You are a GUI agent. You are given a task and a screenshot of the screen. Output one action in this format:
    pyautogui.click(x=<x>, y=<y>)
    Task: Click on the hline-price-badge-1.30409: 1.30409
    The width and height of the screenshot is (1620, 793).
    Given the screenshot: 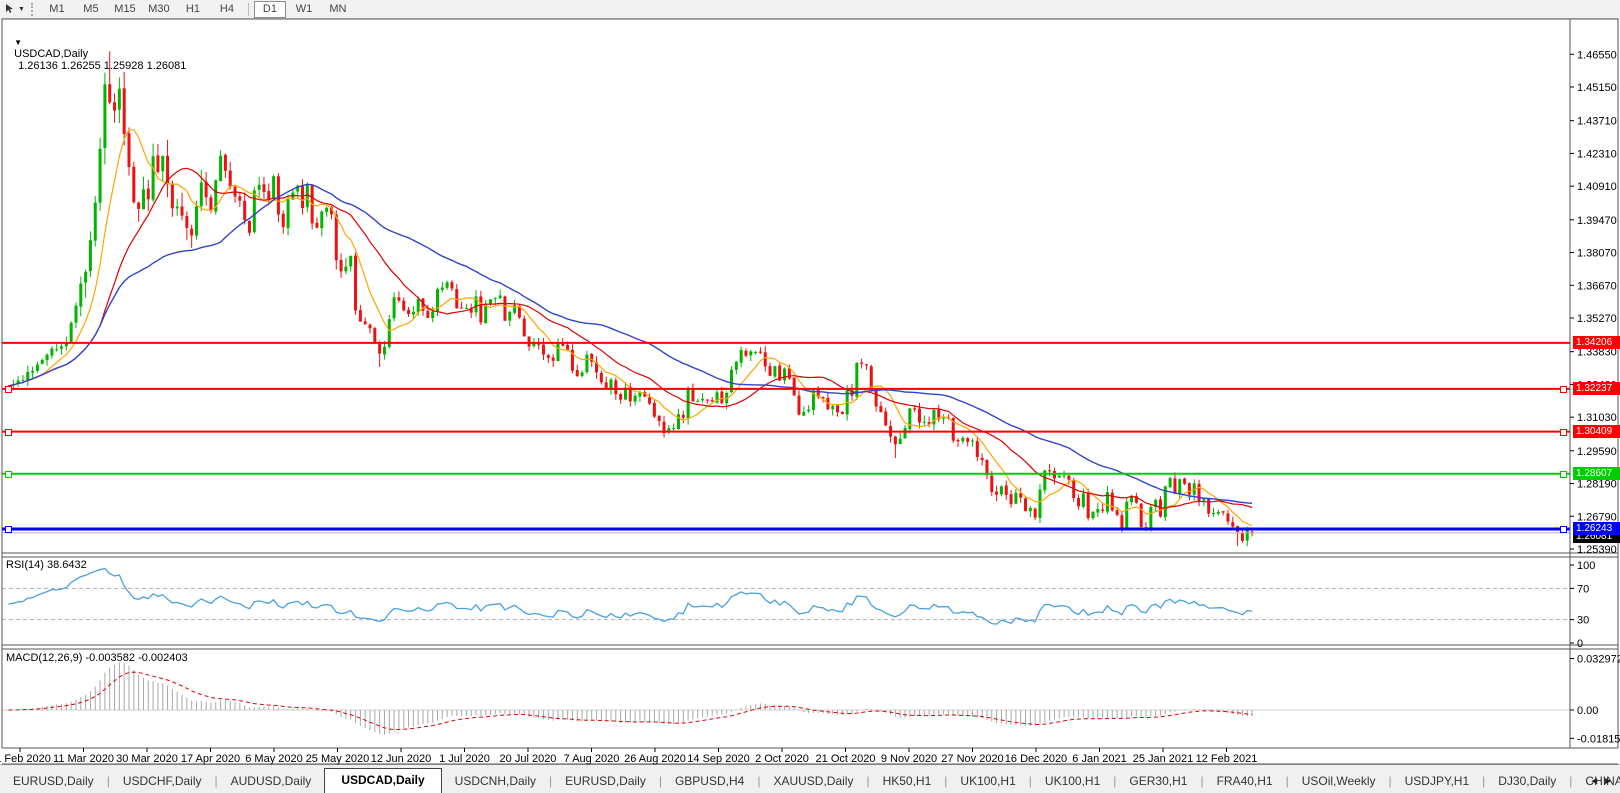 What is the action you would take?
    pyautogui.click(x=1596, y=431)
    